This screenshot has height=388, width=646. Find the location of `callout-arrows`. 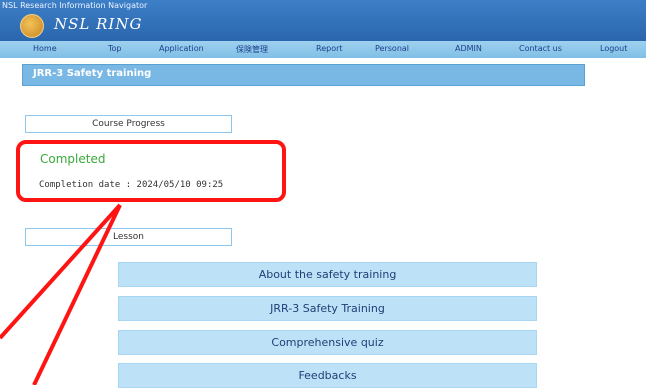

callout-arrows is located at coordinates (61, 294).